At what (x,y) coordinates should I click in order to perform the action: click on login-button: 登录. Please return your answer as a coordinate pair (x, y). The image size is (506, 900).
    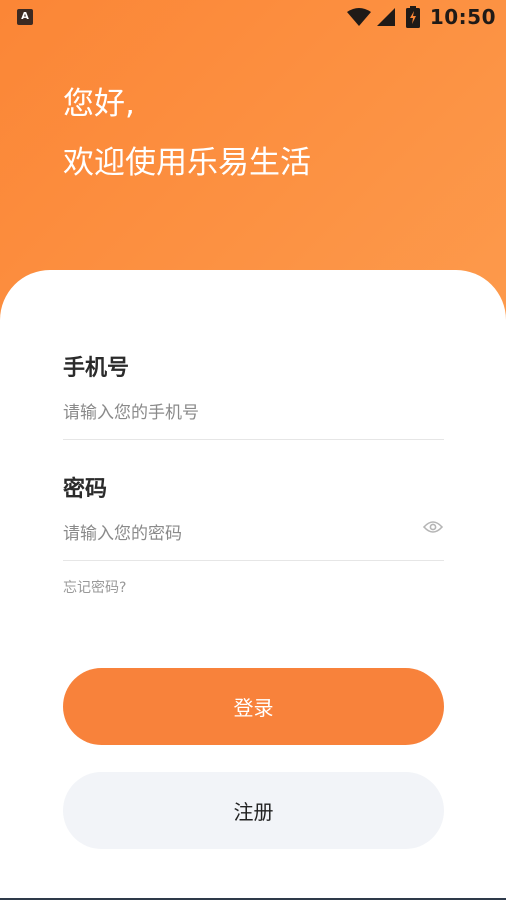
    Looking at the image, I should click on (253, 706).